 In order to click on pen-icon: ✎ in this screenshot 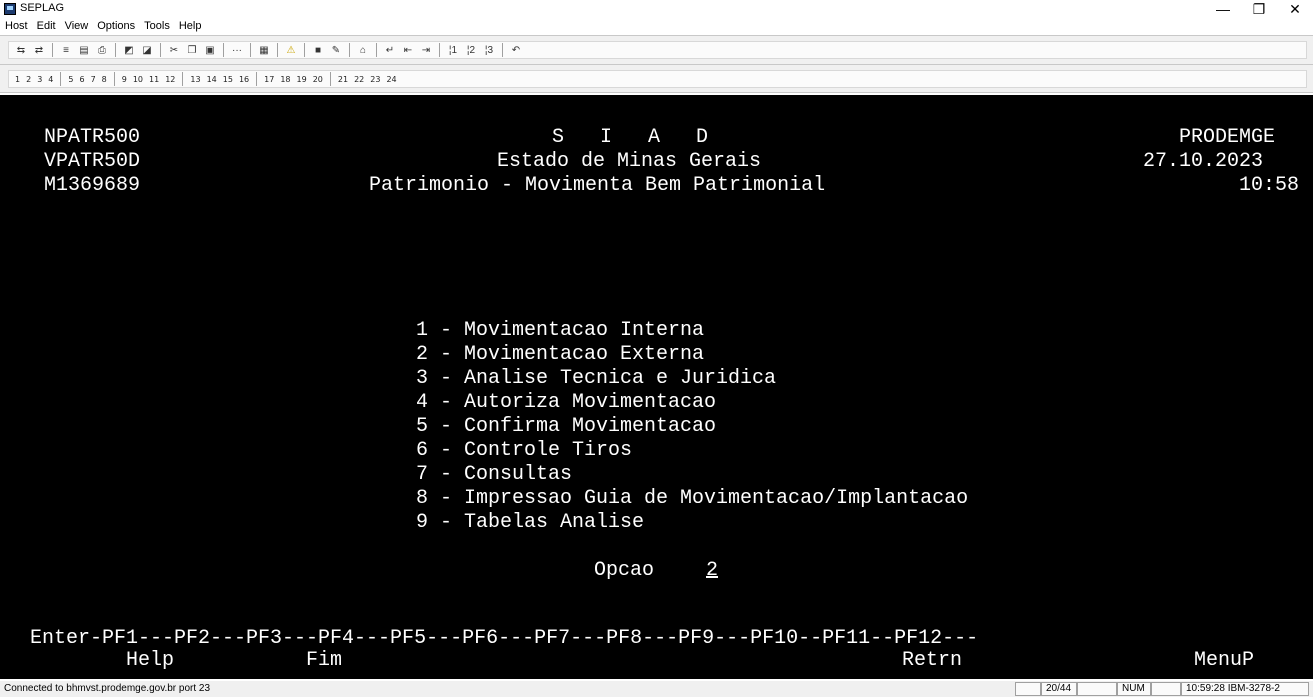, I will do `click(336, 50)`.